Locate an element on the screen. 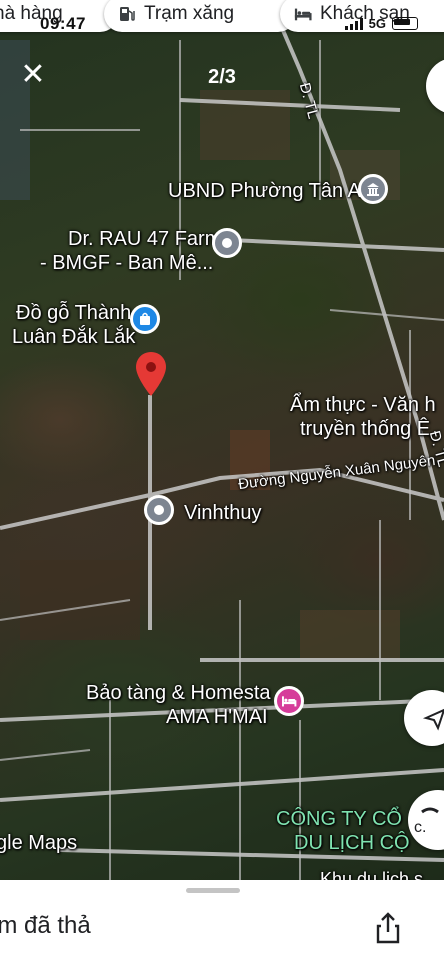  place-label-khu: Khu du lịch s is located at coordinates (372, 874).